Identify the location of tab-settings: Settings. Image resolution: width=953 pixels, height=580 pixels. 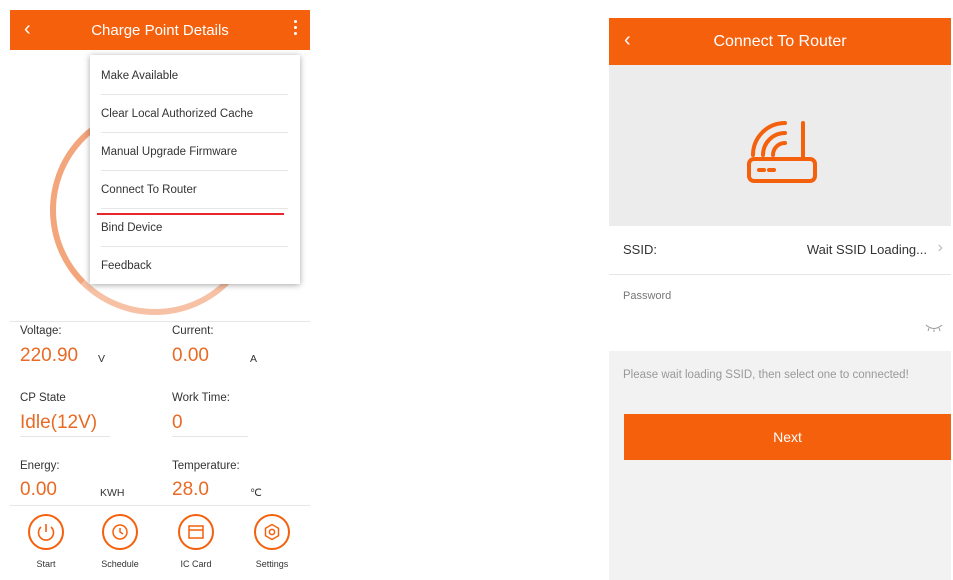
(272, 541).